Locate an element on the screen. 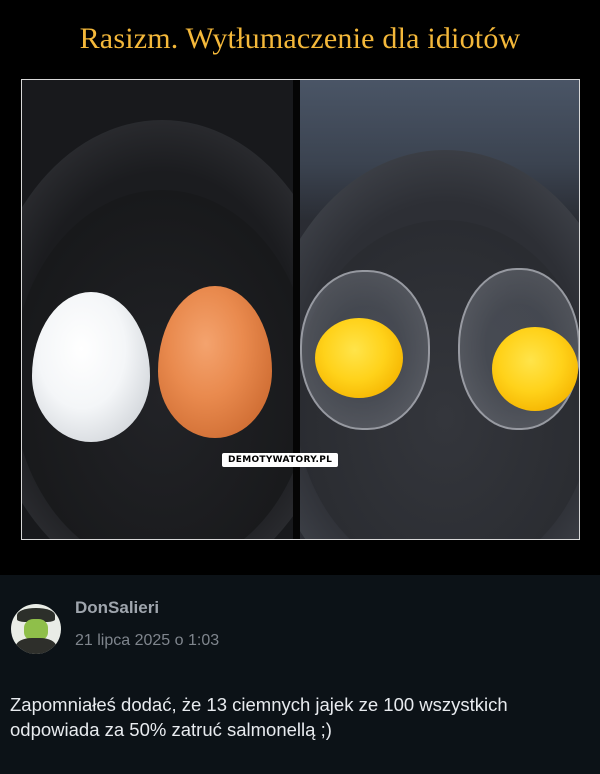 This screenshot has height=774, width=600. yolk-right is located at coordinates (535, 369).